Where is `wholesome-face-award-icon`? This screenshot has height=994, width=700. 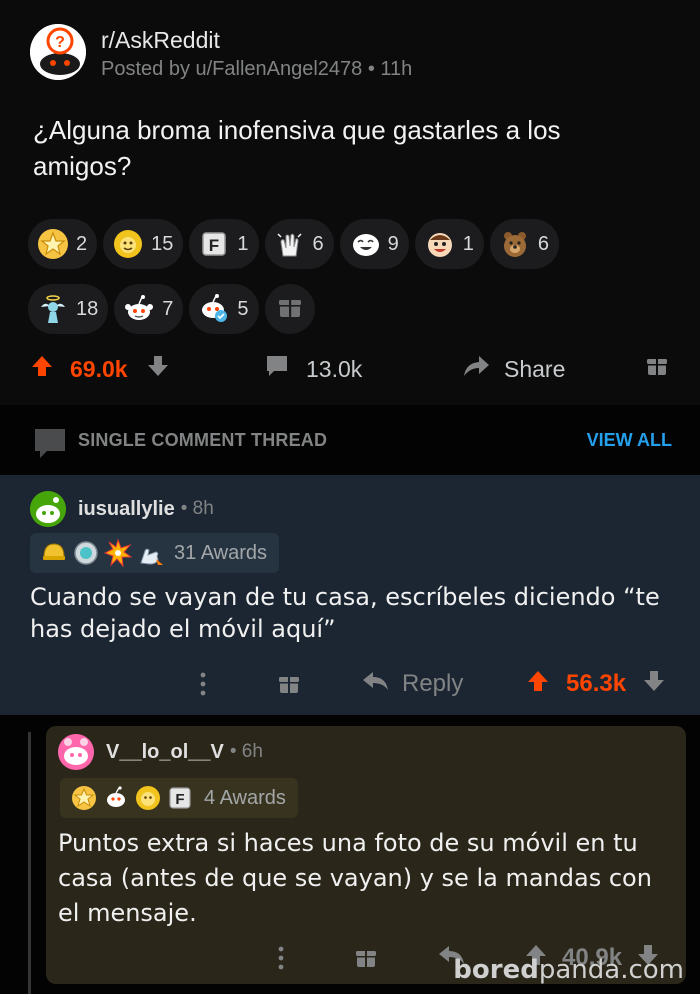 wholesome-face-award-icon is located at coordinates (440, 244).